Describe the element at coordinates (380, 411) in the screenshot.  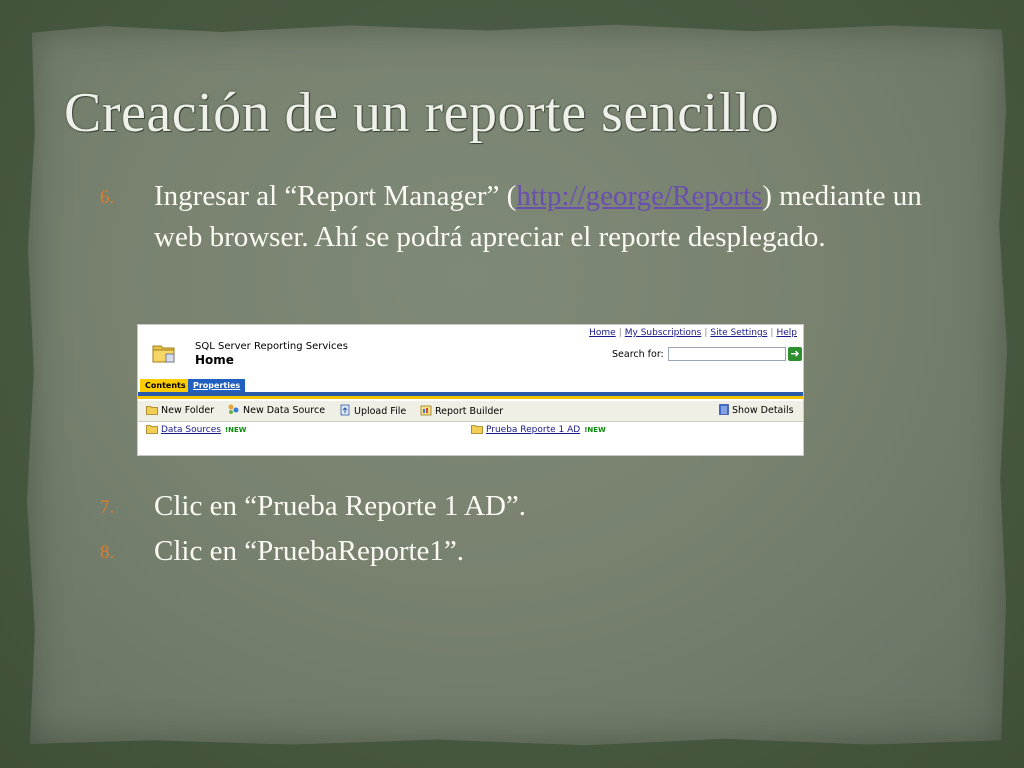
I see `upload-file-label: Upload File` at that location.